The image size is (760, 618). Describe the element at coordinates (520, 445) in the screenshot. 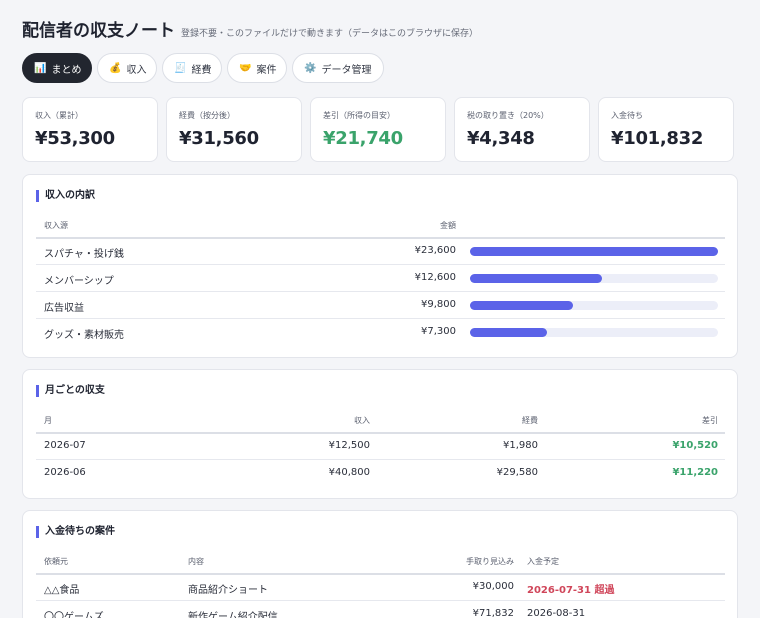

I see `expense-cell: ¥1,980` at that location.